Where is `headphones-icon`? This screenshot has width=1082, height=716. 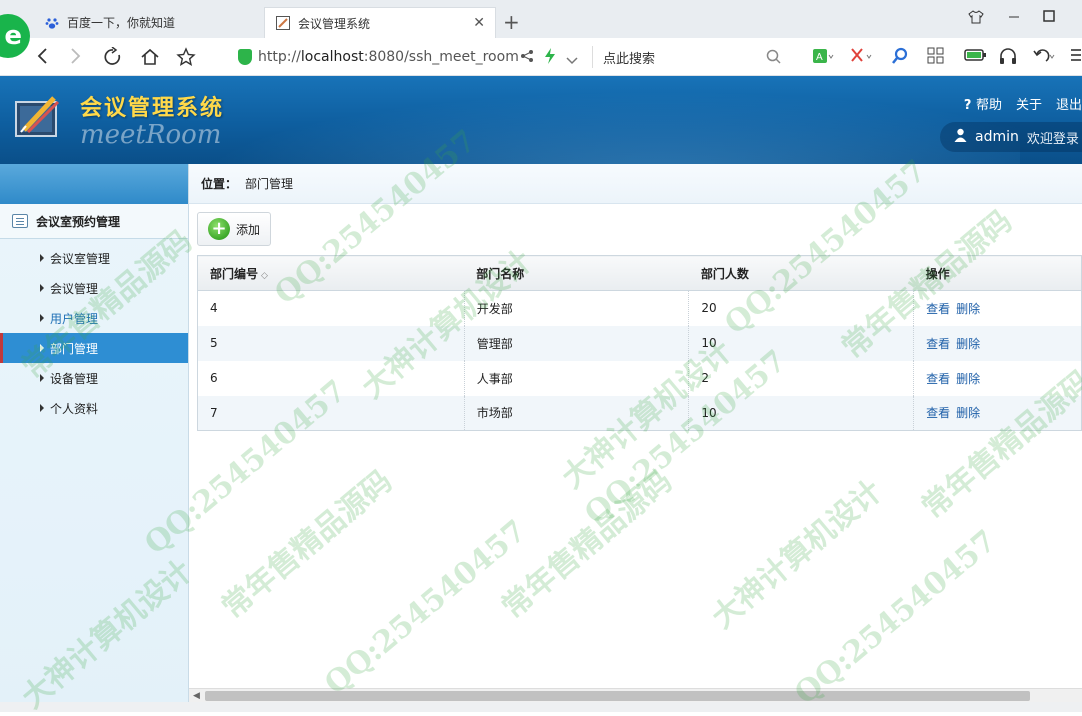 headphones-icon is located at coordinates (1008, 58).